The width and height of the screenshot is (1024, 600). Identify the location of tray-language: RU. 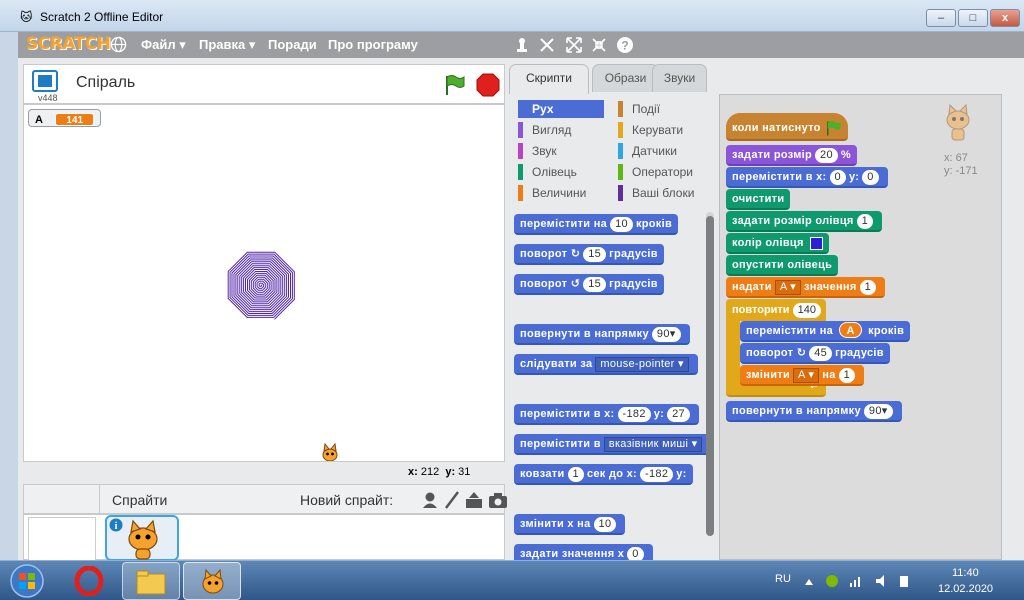
(783, 579).